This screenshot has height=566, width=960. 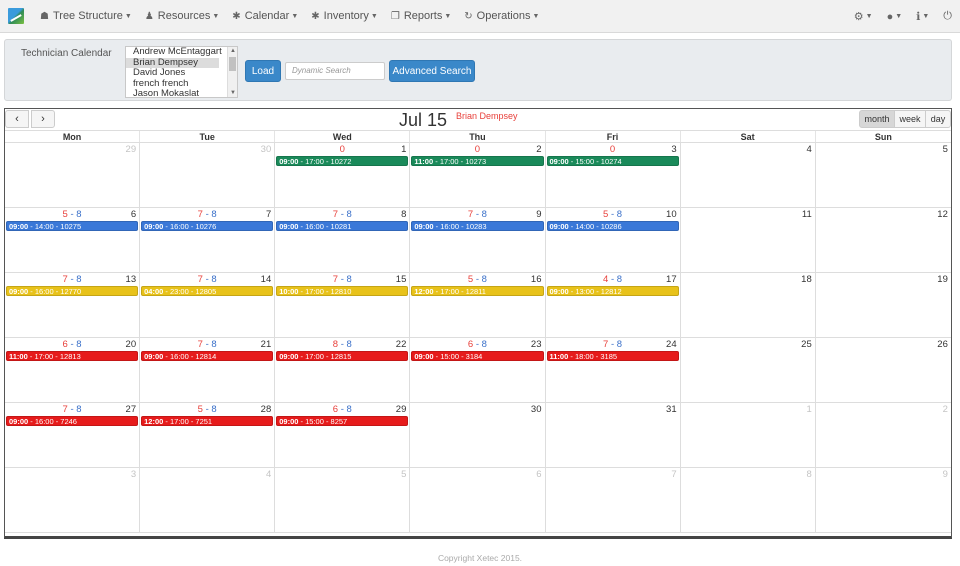 What do you see at coordinates (883, 435) in the screenshot?
I see `day-cell: 2` at bounding box center [883, 435].